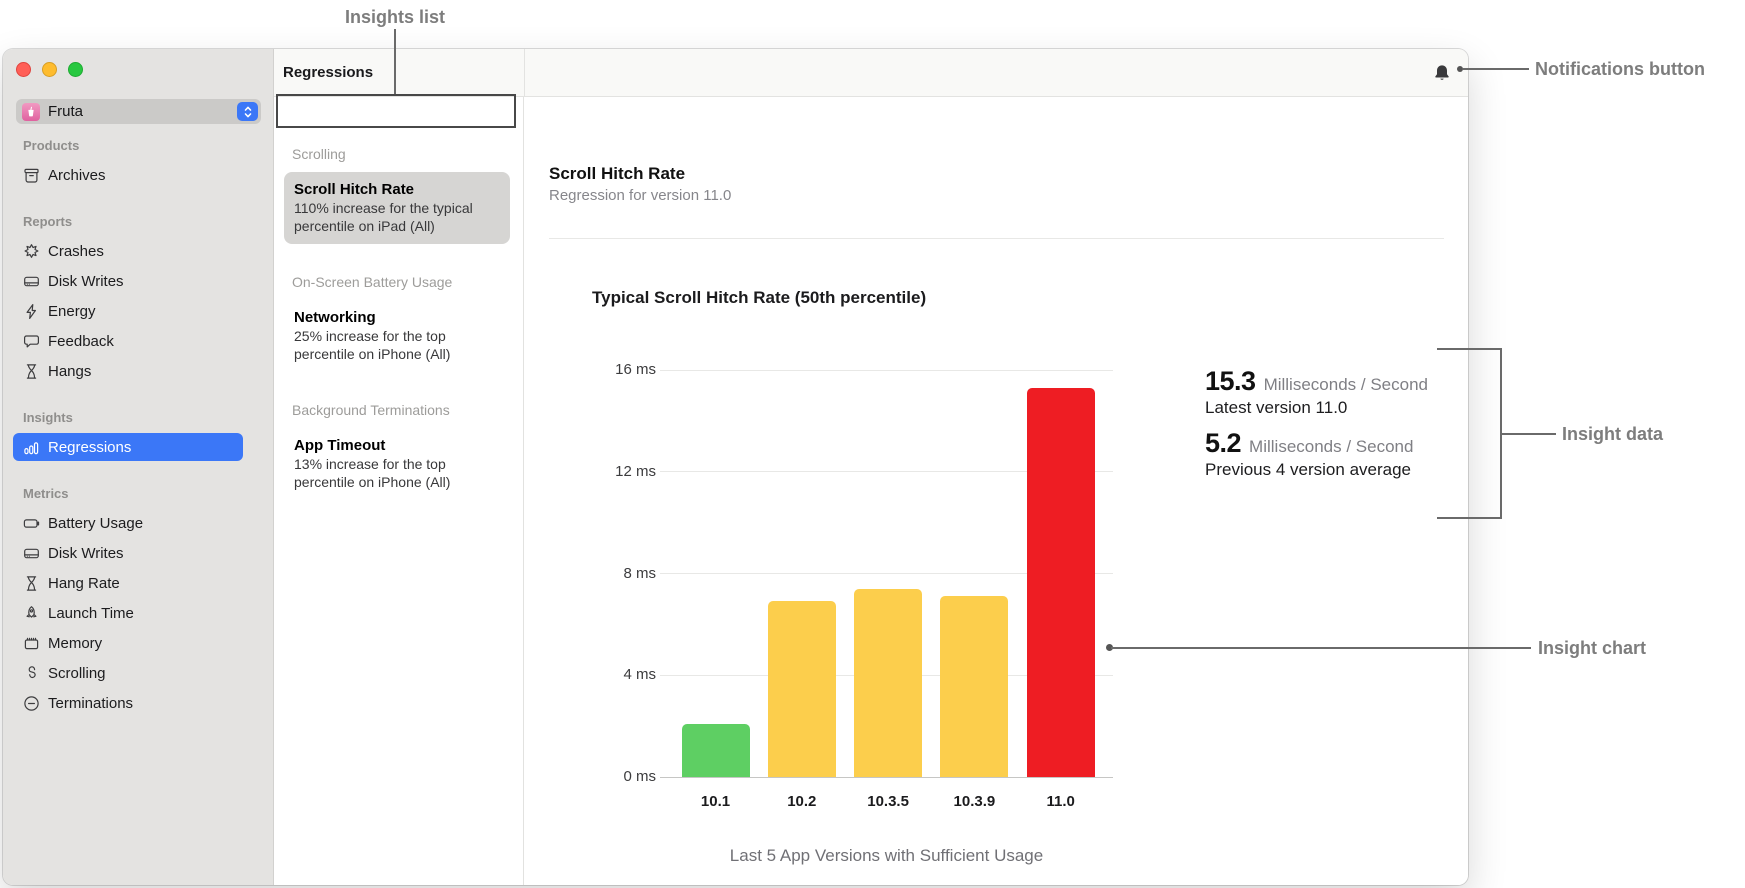  I want to click on sidebar-item-energy: Energy, so click(128, 311).